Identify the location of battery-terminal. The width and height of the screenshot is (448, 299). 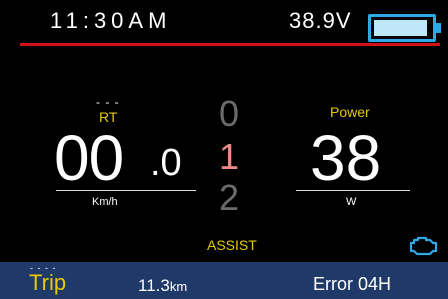
(438, 28).